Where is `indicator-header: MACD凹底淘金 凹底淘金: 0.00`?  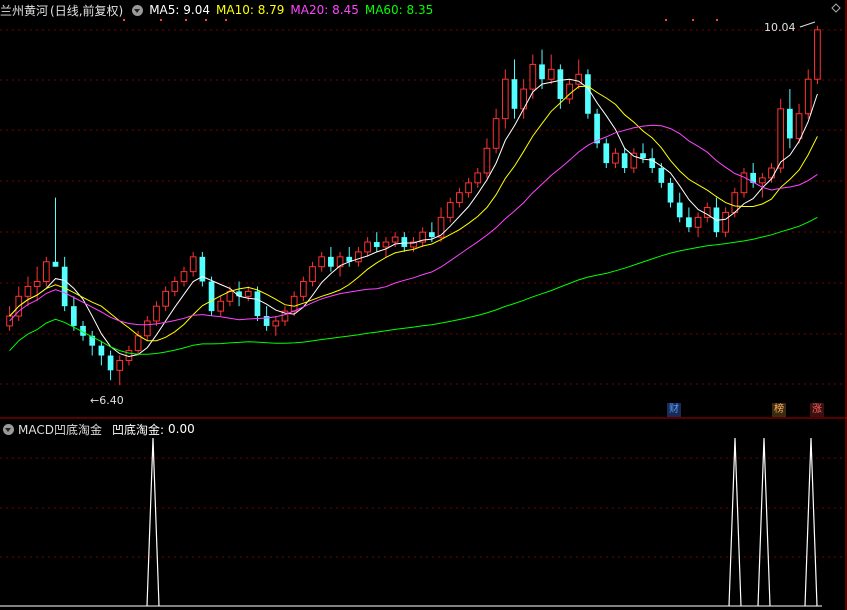
indicator-header: MACD凹底淘金 凹底淘金: 0.00 is located at coordinates (97, 429).